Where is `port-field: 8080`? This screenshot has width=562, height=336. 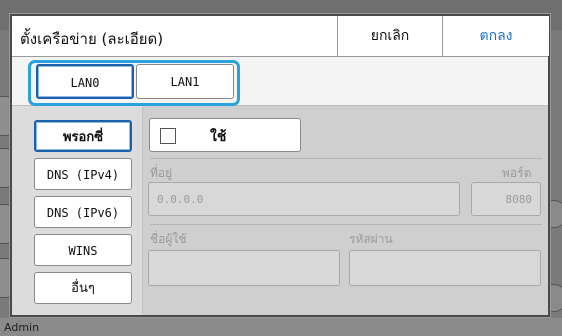
port-field: 8080 is located at coordinates (506, 199).